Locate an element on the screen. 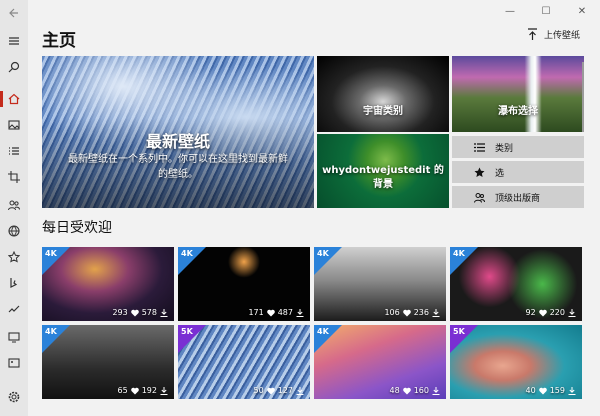 The height and width of the screenshot is (416, 600). home-icon is located at coordinates (14, 99).